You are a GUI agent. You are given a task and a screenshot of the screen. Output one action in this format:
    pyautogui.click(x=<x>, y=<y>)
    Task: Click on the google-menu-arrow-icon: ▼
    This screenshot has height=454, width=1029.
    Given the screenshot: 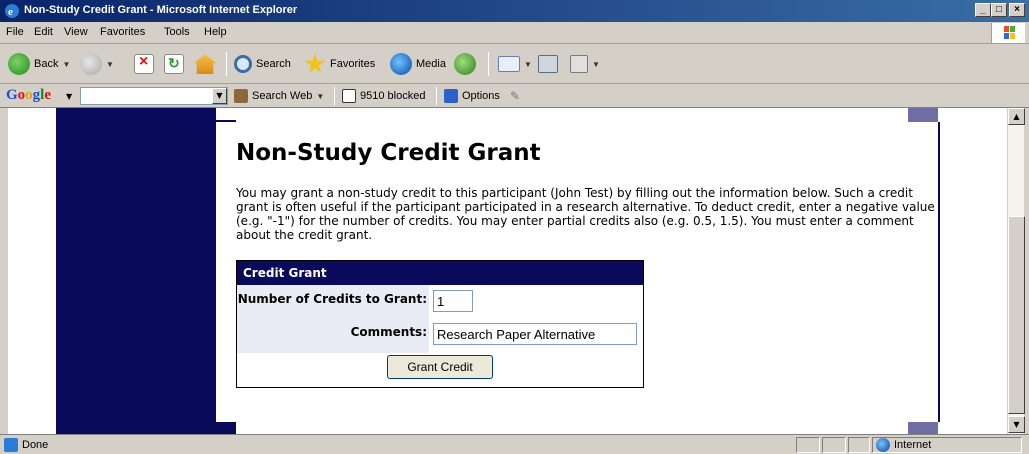 What is the action you would take?
    pyautogui.click(x=69, y=96)
    